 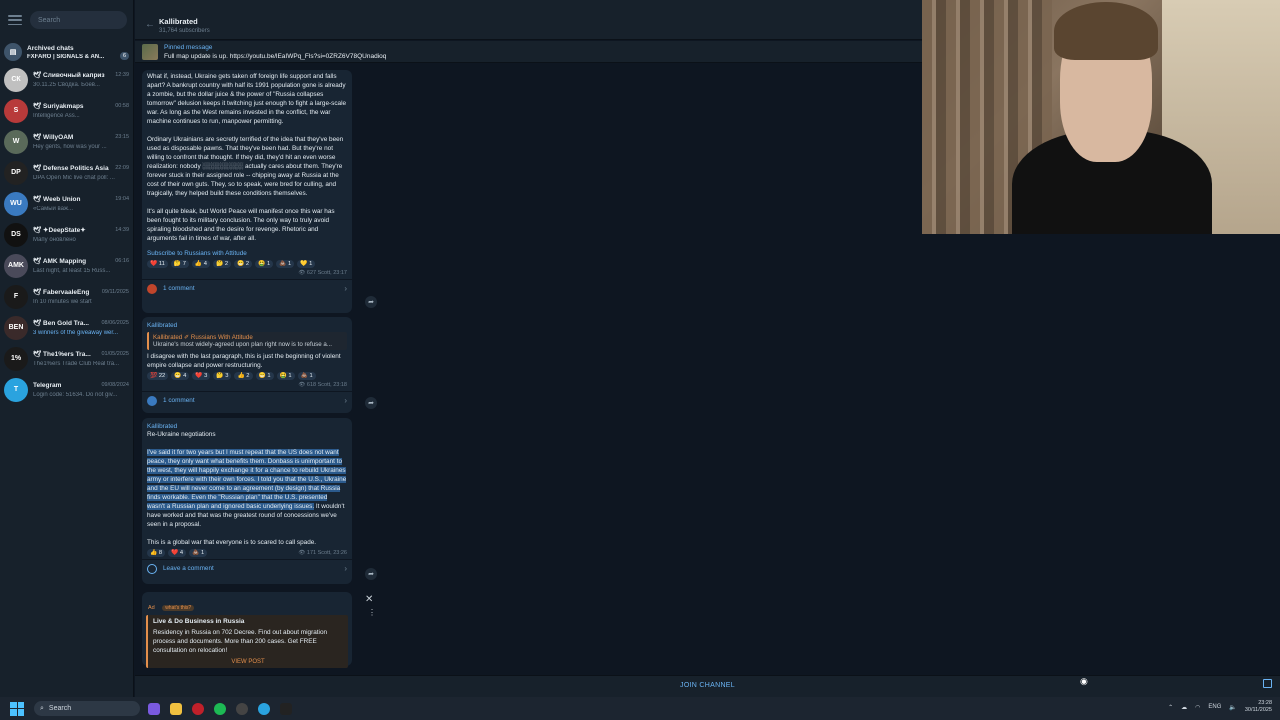 What do you see at coordinates (16, 203) in the screenshot?
I see `chat-avatar: WU` at bounding box center [16, 203].